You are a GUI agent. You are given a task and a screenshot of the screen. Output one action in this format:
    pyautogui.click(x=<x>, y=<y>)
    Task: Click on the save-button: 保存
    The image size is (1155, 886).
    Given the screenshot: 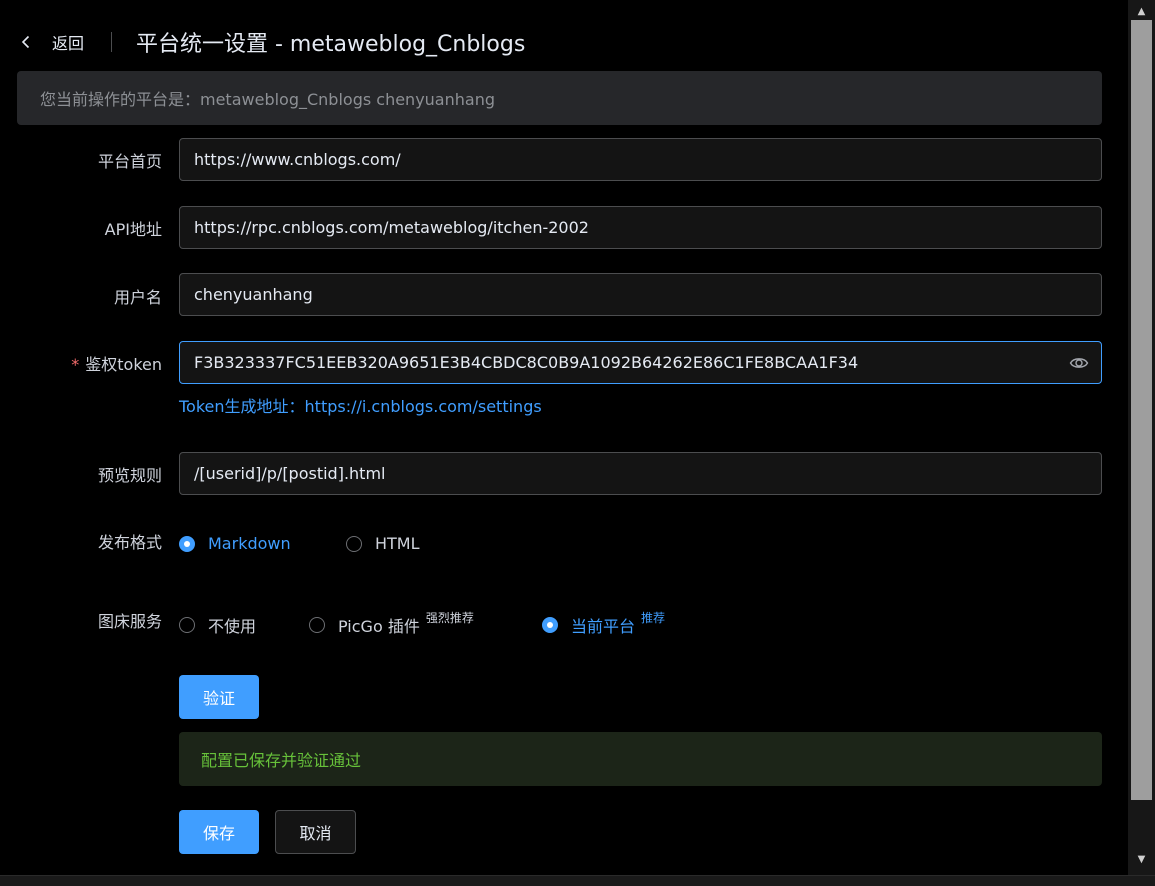 What is the action you would take?
    pyautogui.click(x=219, y=832)
    